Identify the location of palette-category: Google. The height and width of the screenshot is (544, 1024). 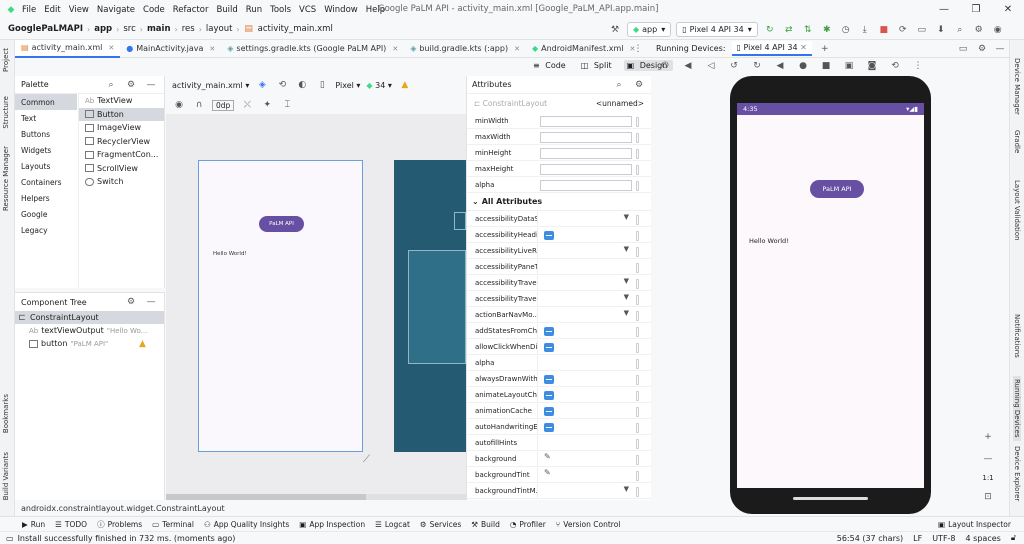
(46, 214).